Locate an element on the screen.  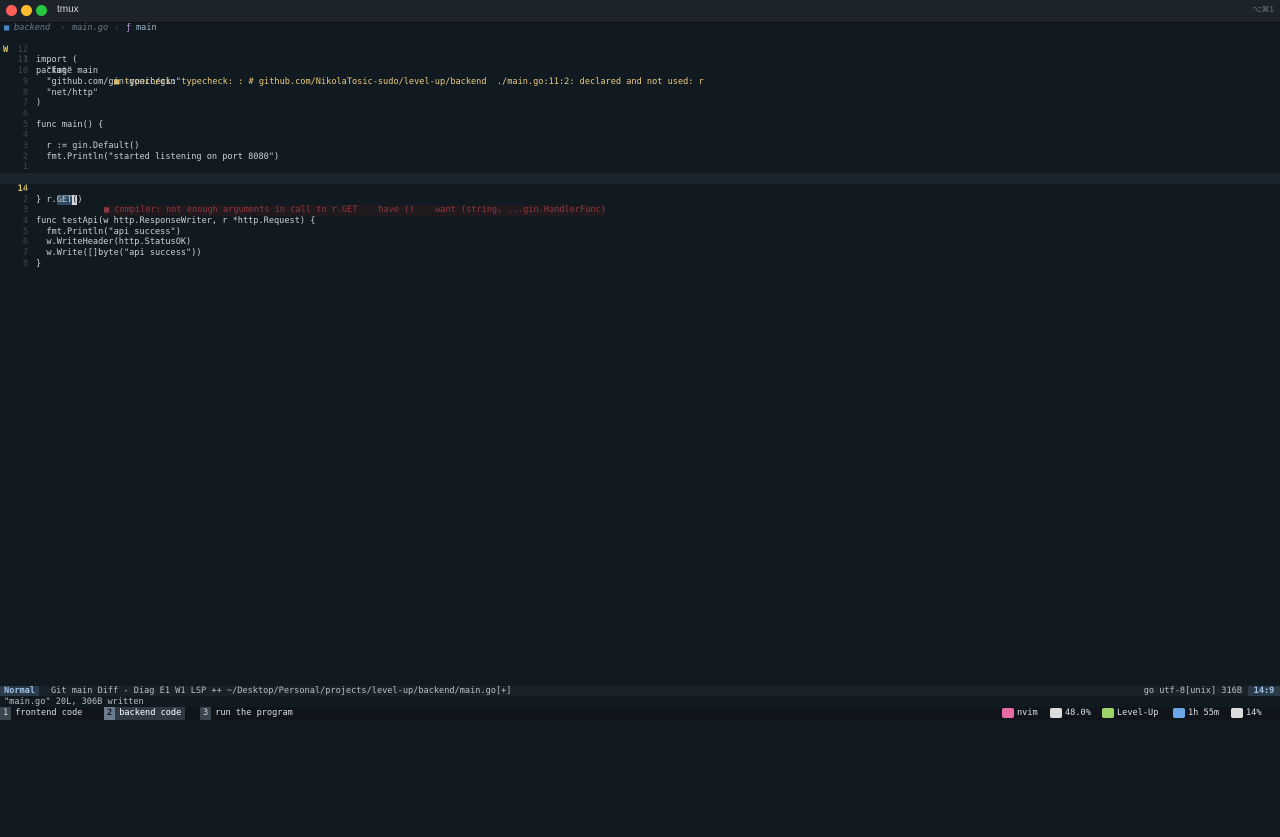
session-icon is located at coordinates (1108, 713).